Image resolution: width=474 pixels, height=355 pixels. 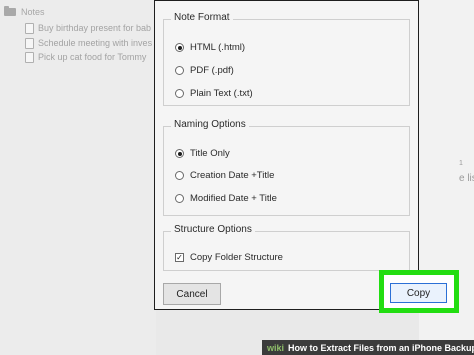 What do you see at coordinates (466, 178) in the screenshot?
I see `background-text-fragment: e list` at bounding box center [466, 178].